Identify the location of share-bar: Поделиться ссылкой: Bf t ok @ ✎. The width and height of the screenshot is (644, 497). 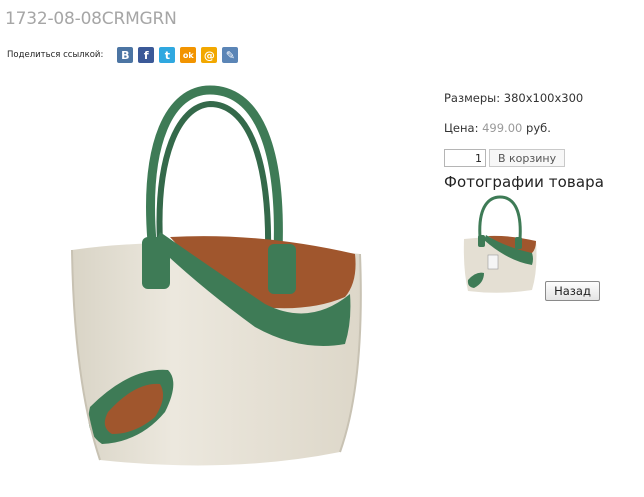
(123, 55).